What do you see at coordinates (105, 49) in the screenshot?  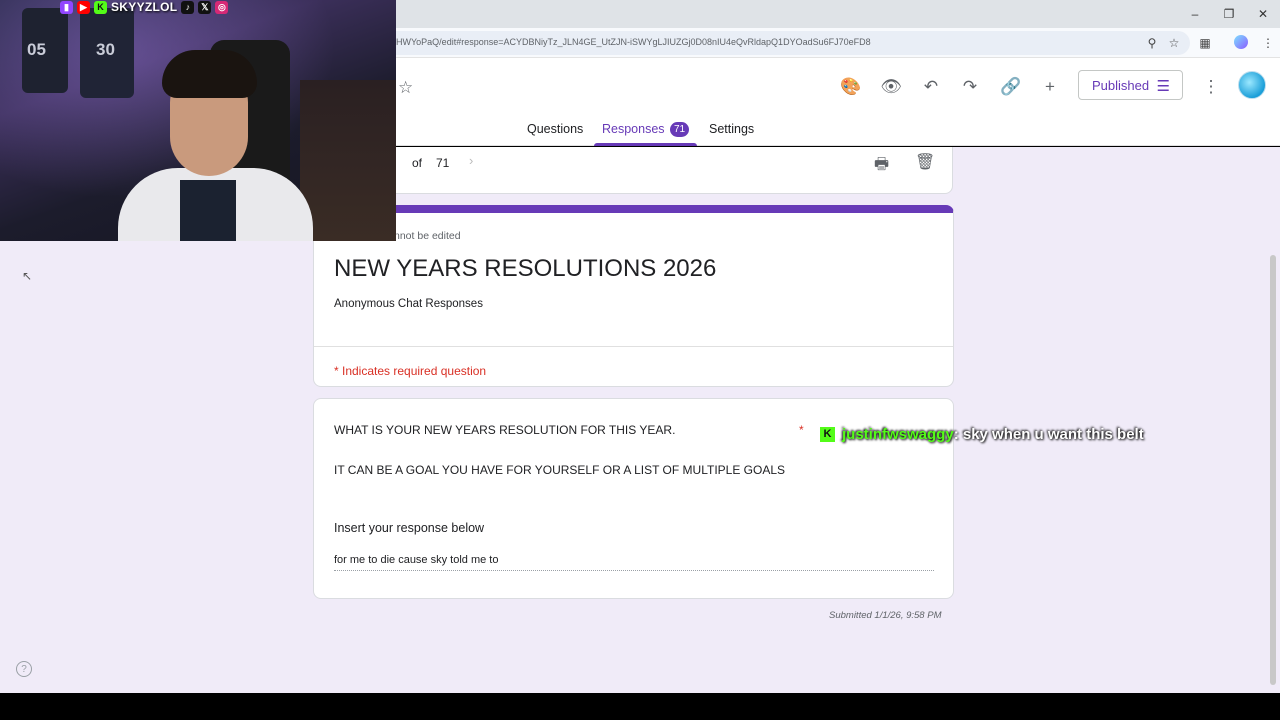 I see `jersey-number: 30` at bounding box center [105, 49].